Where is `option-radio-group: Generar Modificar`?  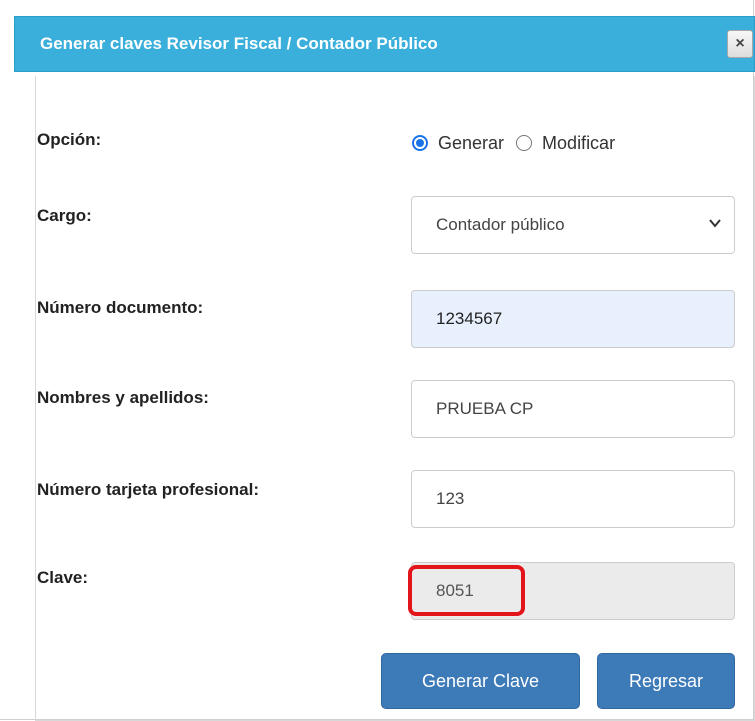 option-radio-group: Generar Modificar is located at coordinates (519, 143).